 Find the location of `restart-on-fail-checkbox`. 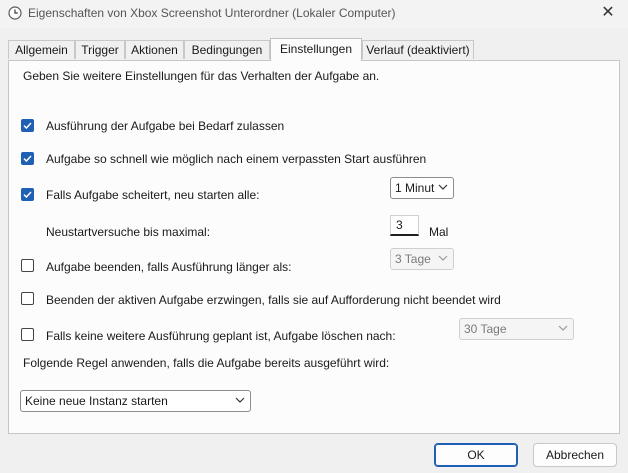

restart-on-fail-checkbox is located at coordinates (27, 194).